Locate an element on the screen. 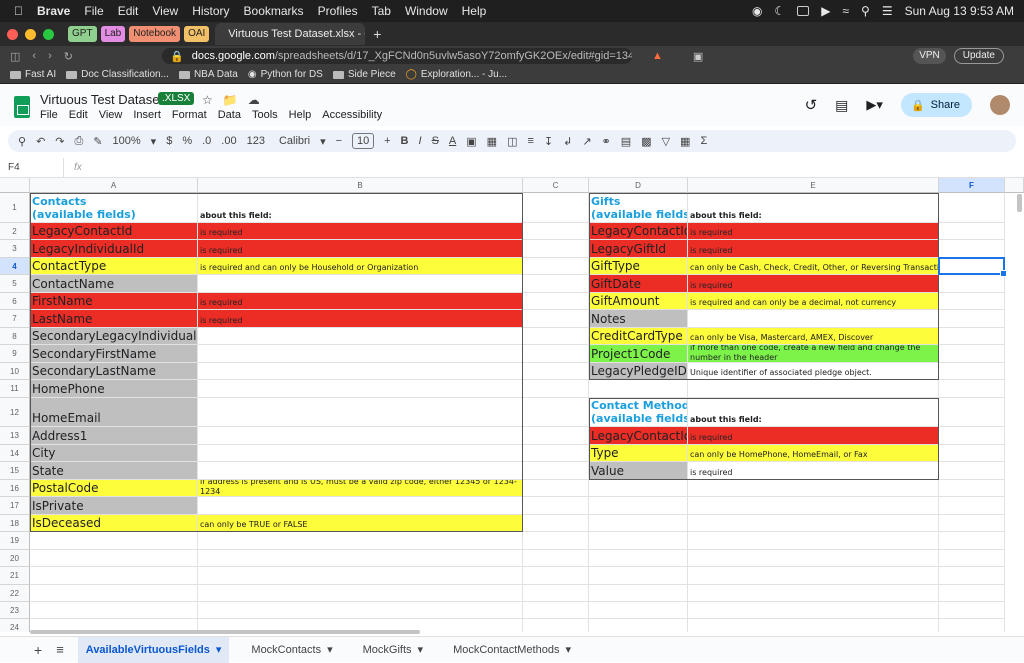  column-header-a: A is located at coordinates (114, 185).